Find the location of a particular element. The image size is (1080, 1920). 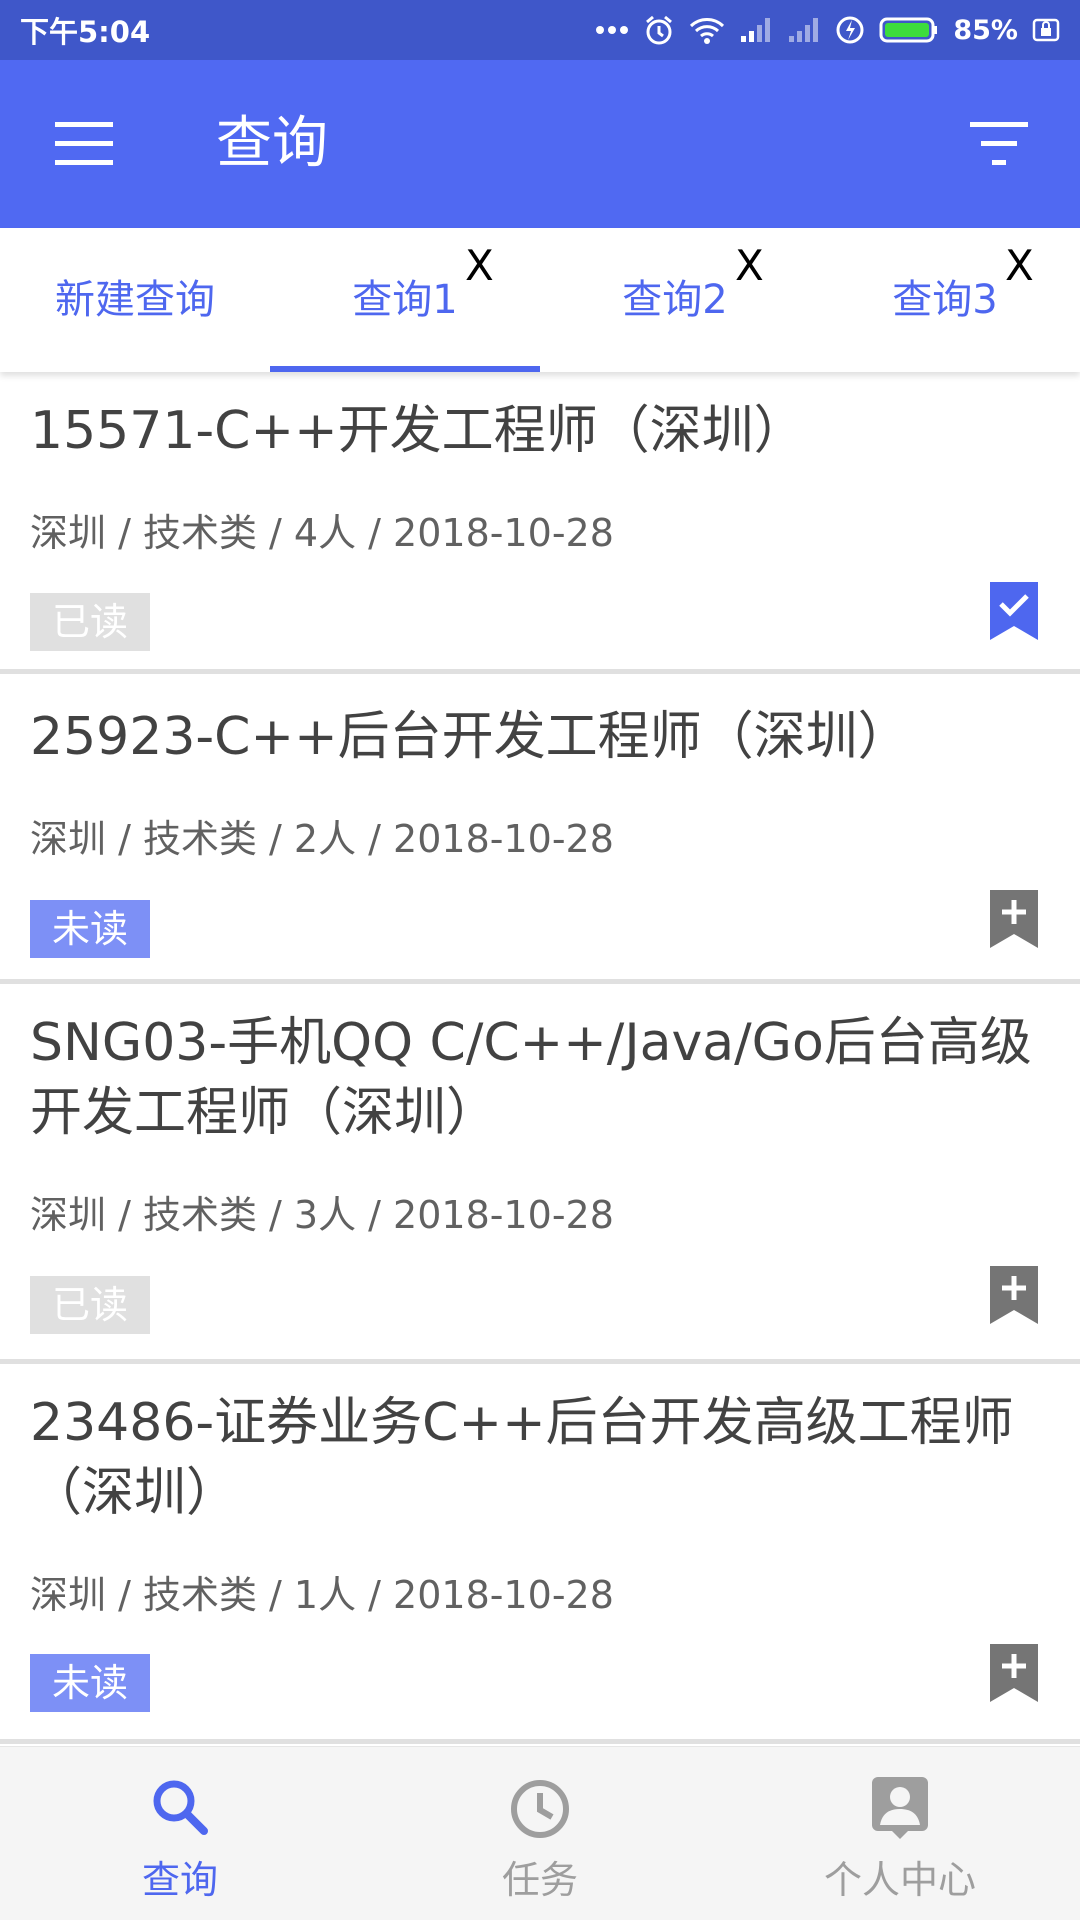

clock-icon is located at coordinates (540, 1809).